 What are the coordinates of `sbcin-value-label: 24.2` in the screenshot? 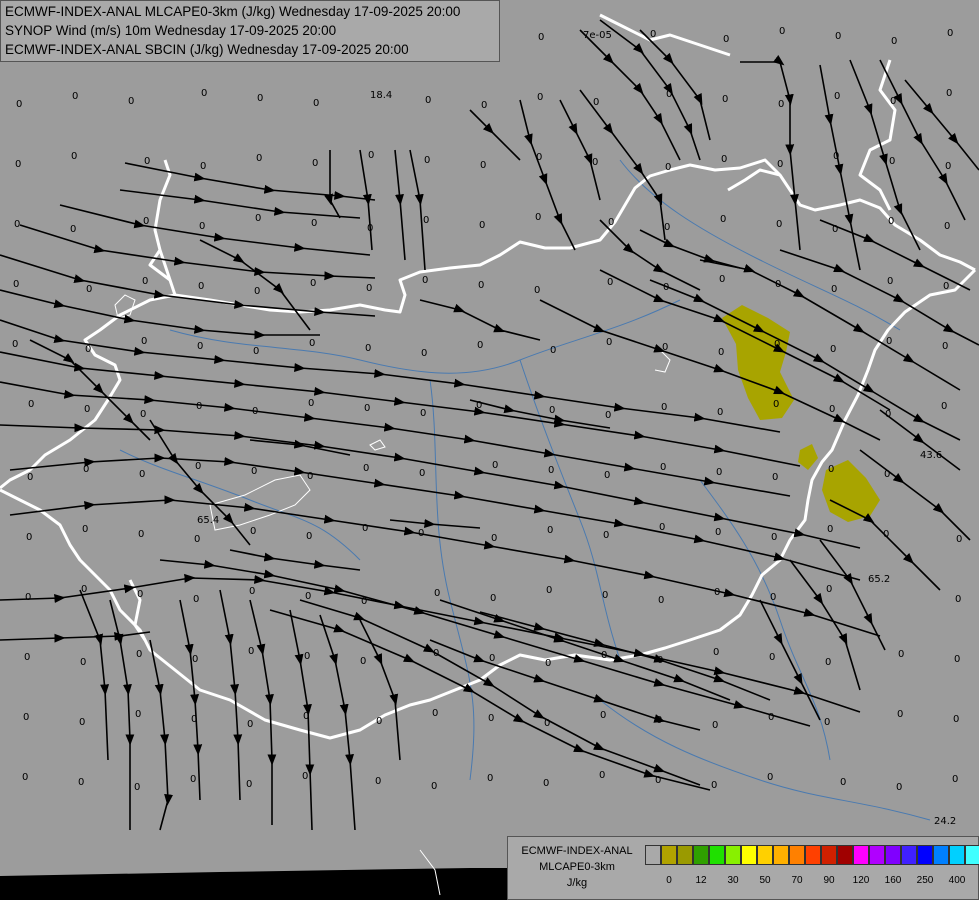 It's located at (945, 821).